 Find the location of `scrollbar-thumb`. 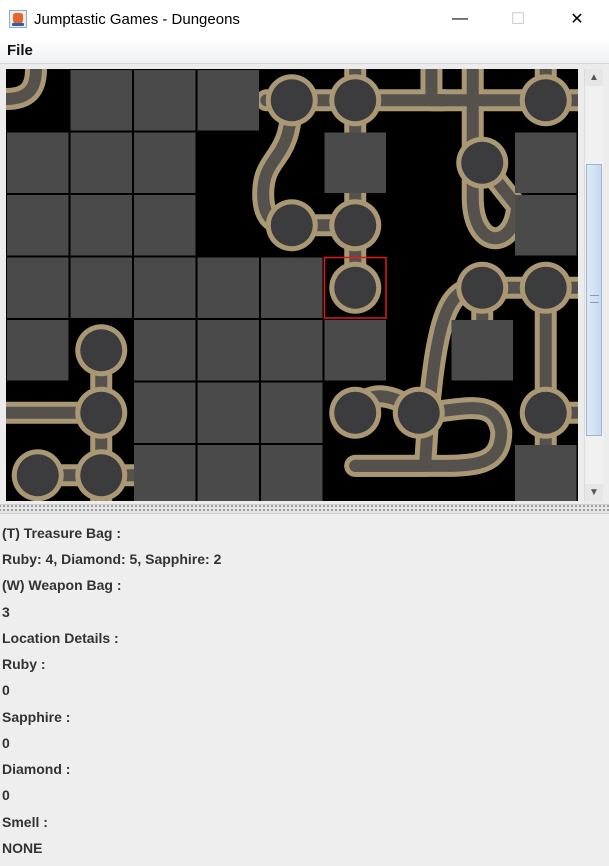

scrollbar-thumb is located at coordinates (594, 300).